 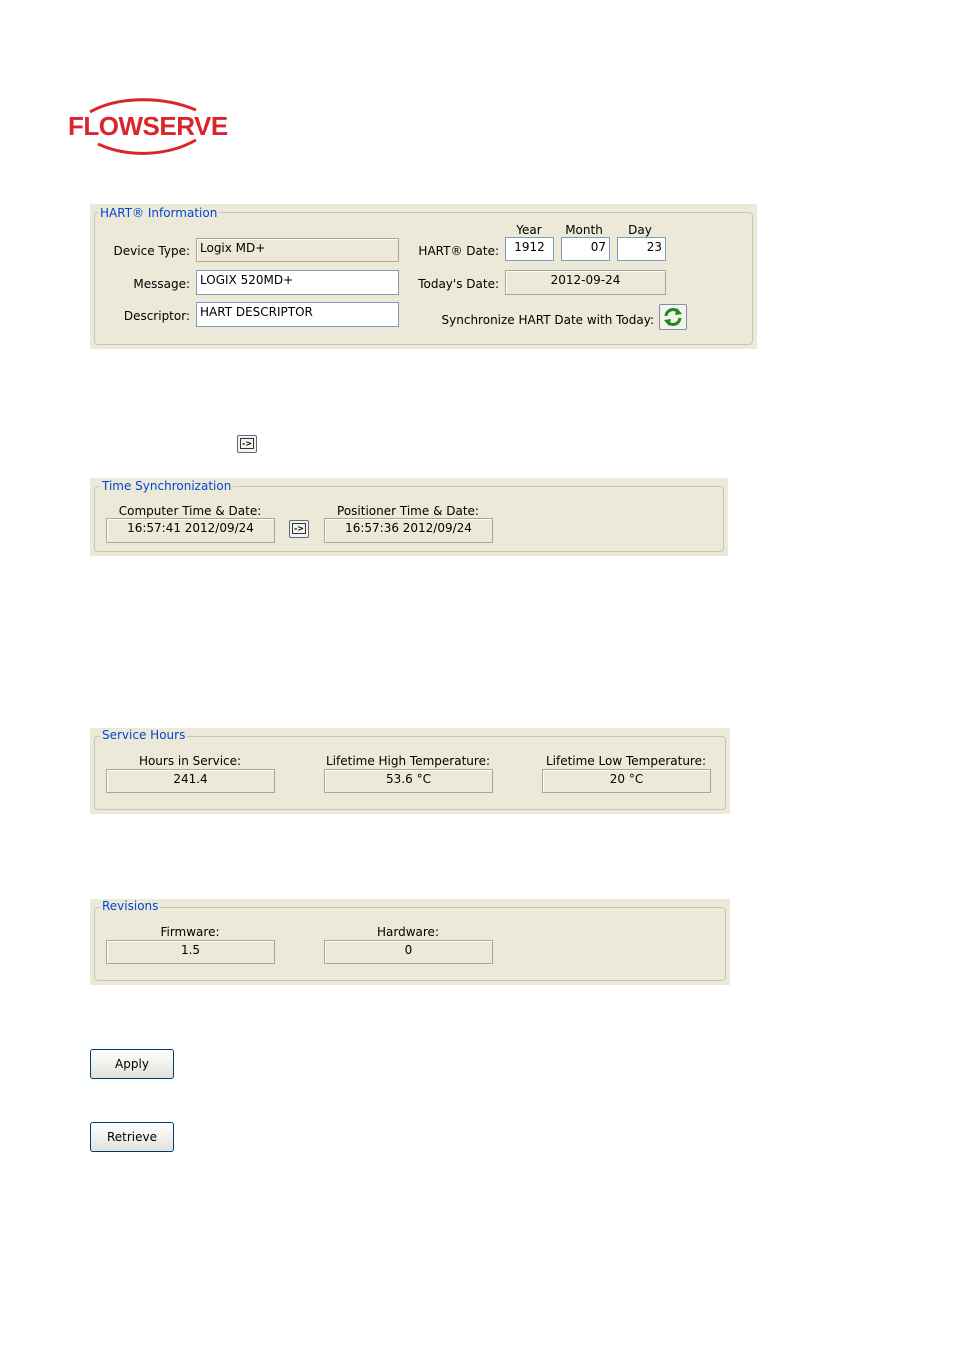 I want to click on descriptor-input: HART DESCRIPTOR, so click(x=297, y=314).